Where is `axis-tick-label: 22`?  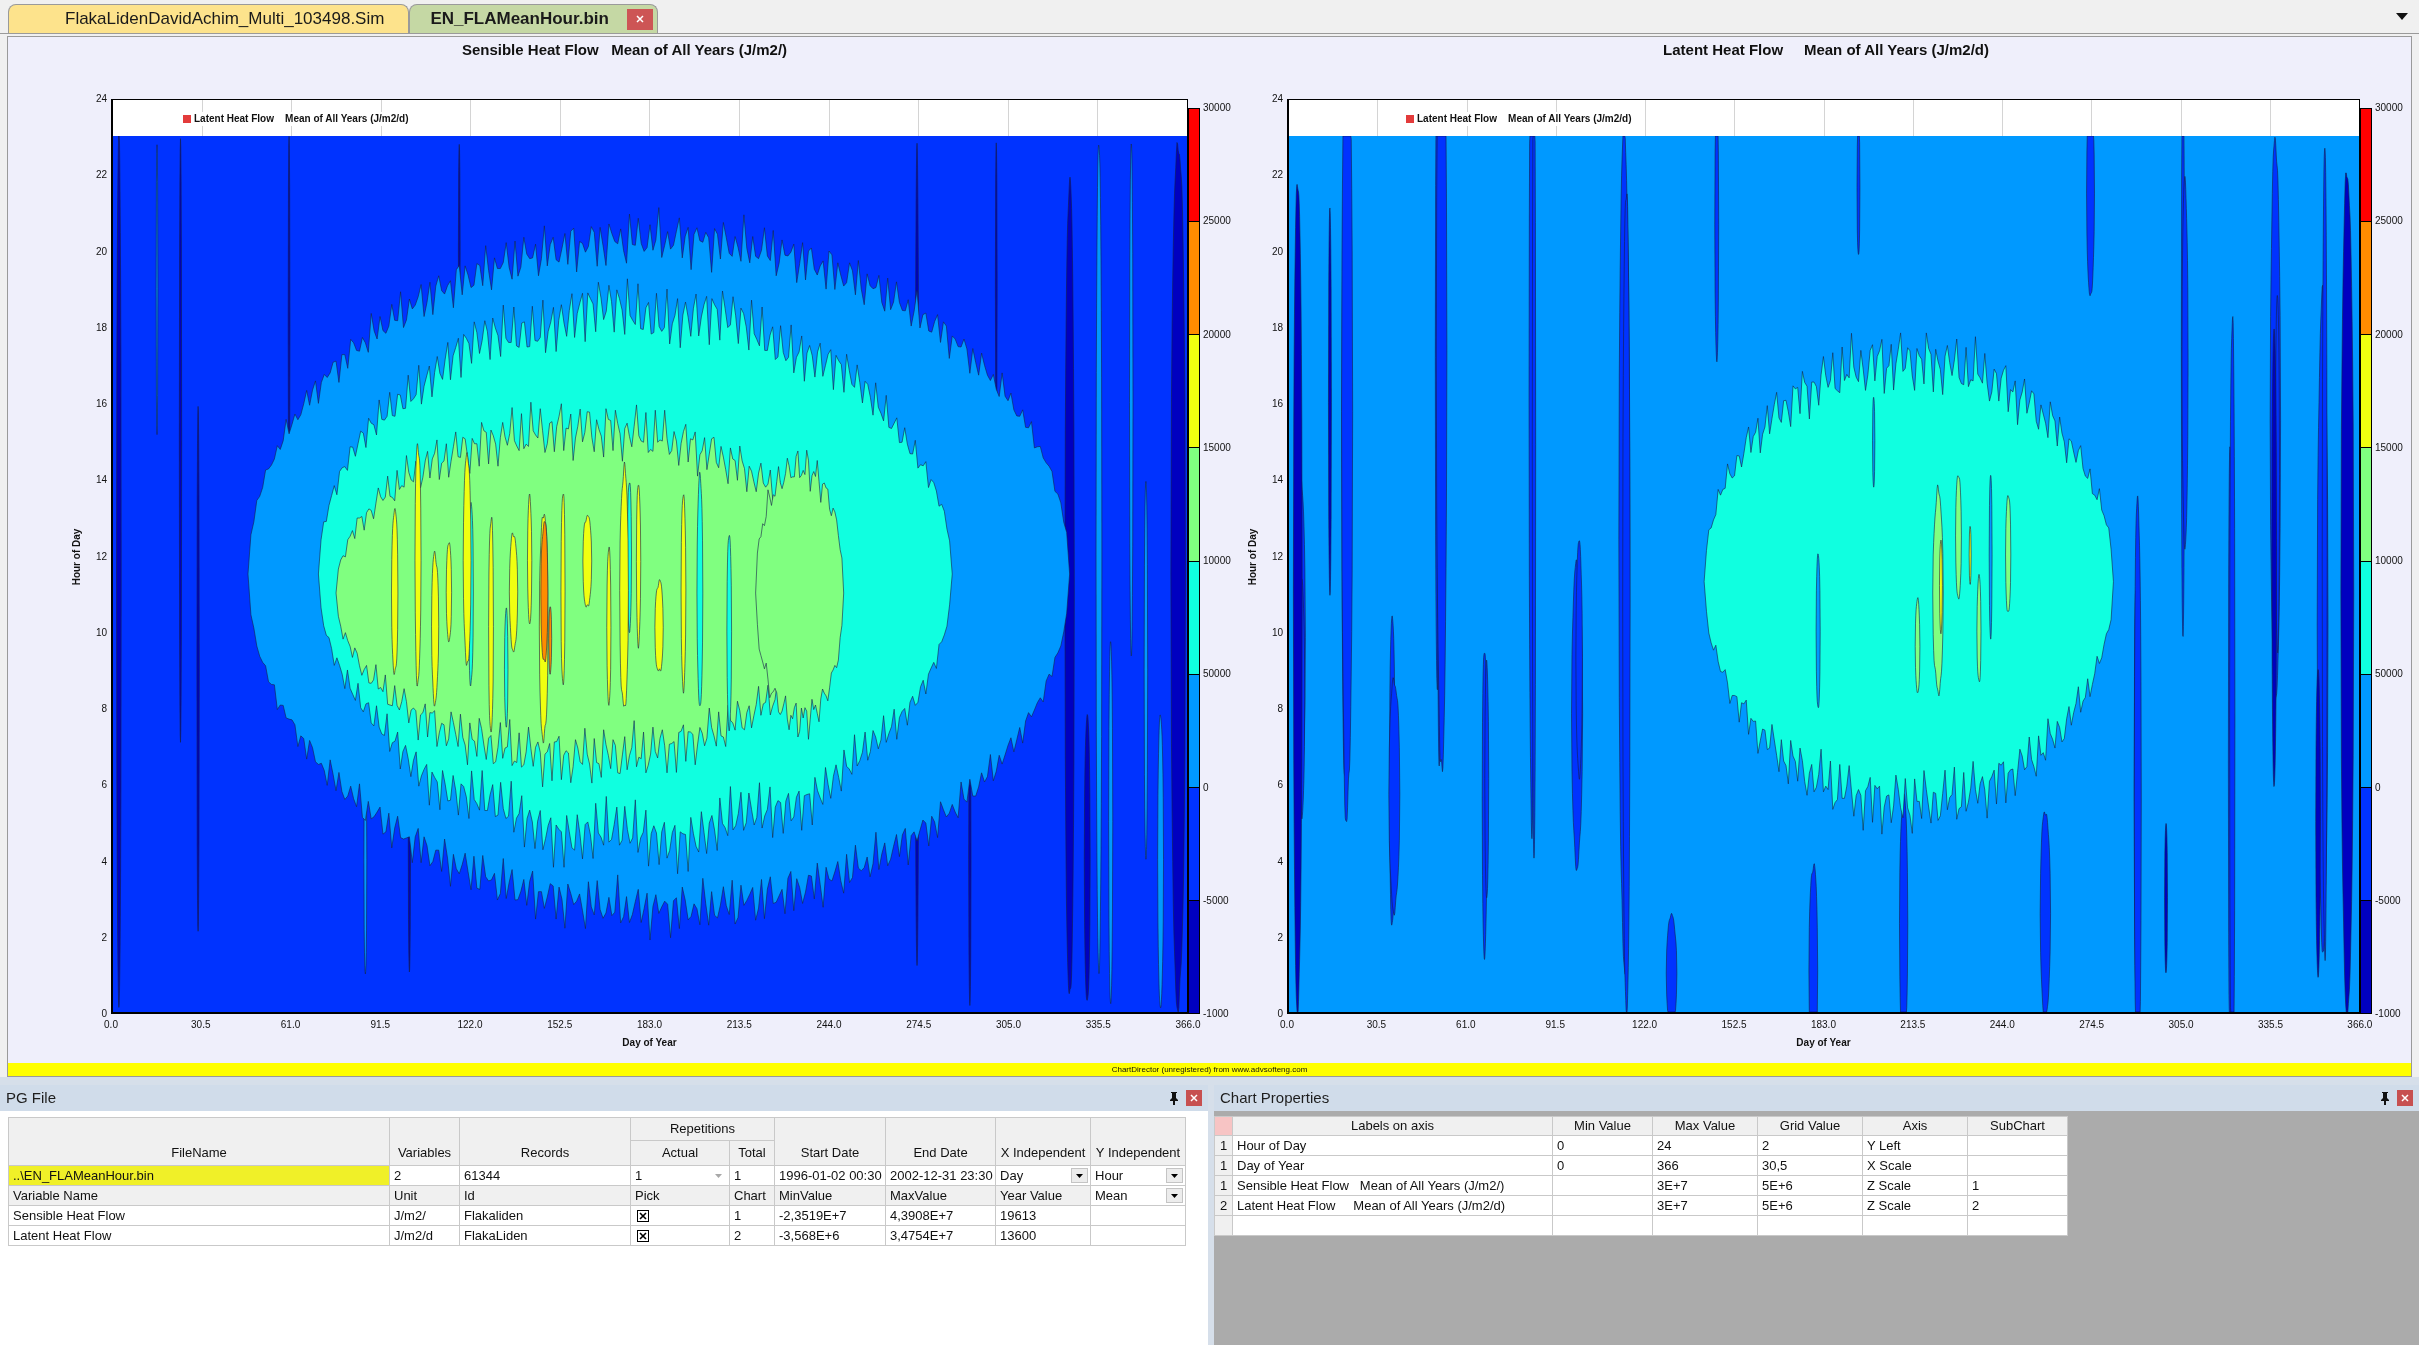
axis-tick-label: 22 is located at coordinates (100, 175).